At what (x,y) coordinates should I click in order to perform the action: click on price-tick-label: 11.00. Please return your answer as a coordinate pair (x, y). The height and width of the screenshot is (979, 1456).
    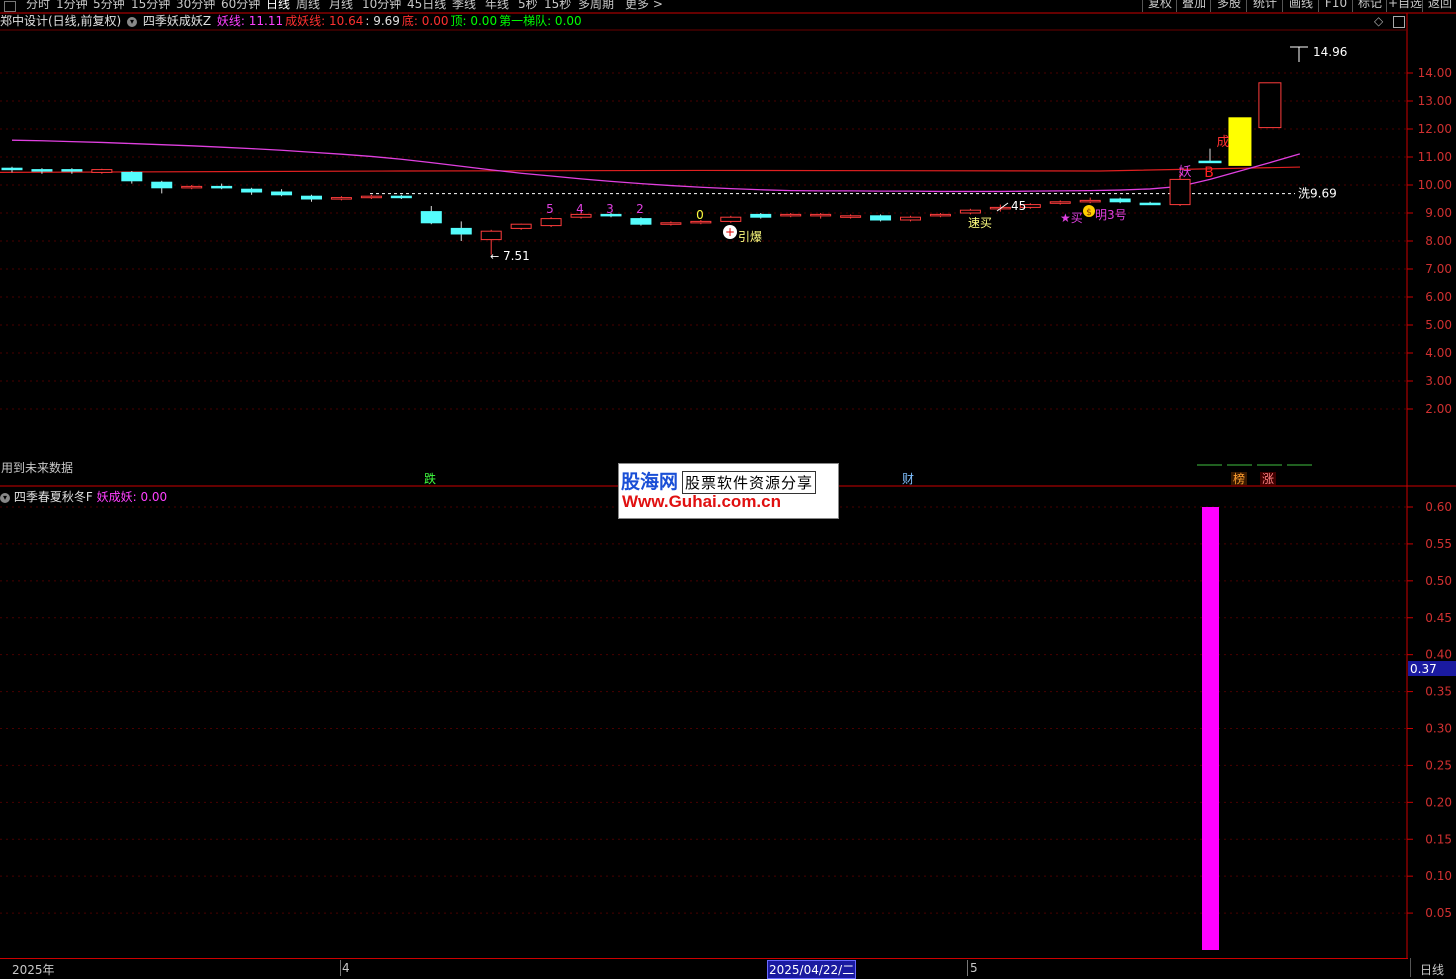
    Looking at the image, I should click on (1435, 157).